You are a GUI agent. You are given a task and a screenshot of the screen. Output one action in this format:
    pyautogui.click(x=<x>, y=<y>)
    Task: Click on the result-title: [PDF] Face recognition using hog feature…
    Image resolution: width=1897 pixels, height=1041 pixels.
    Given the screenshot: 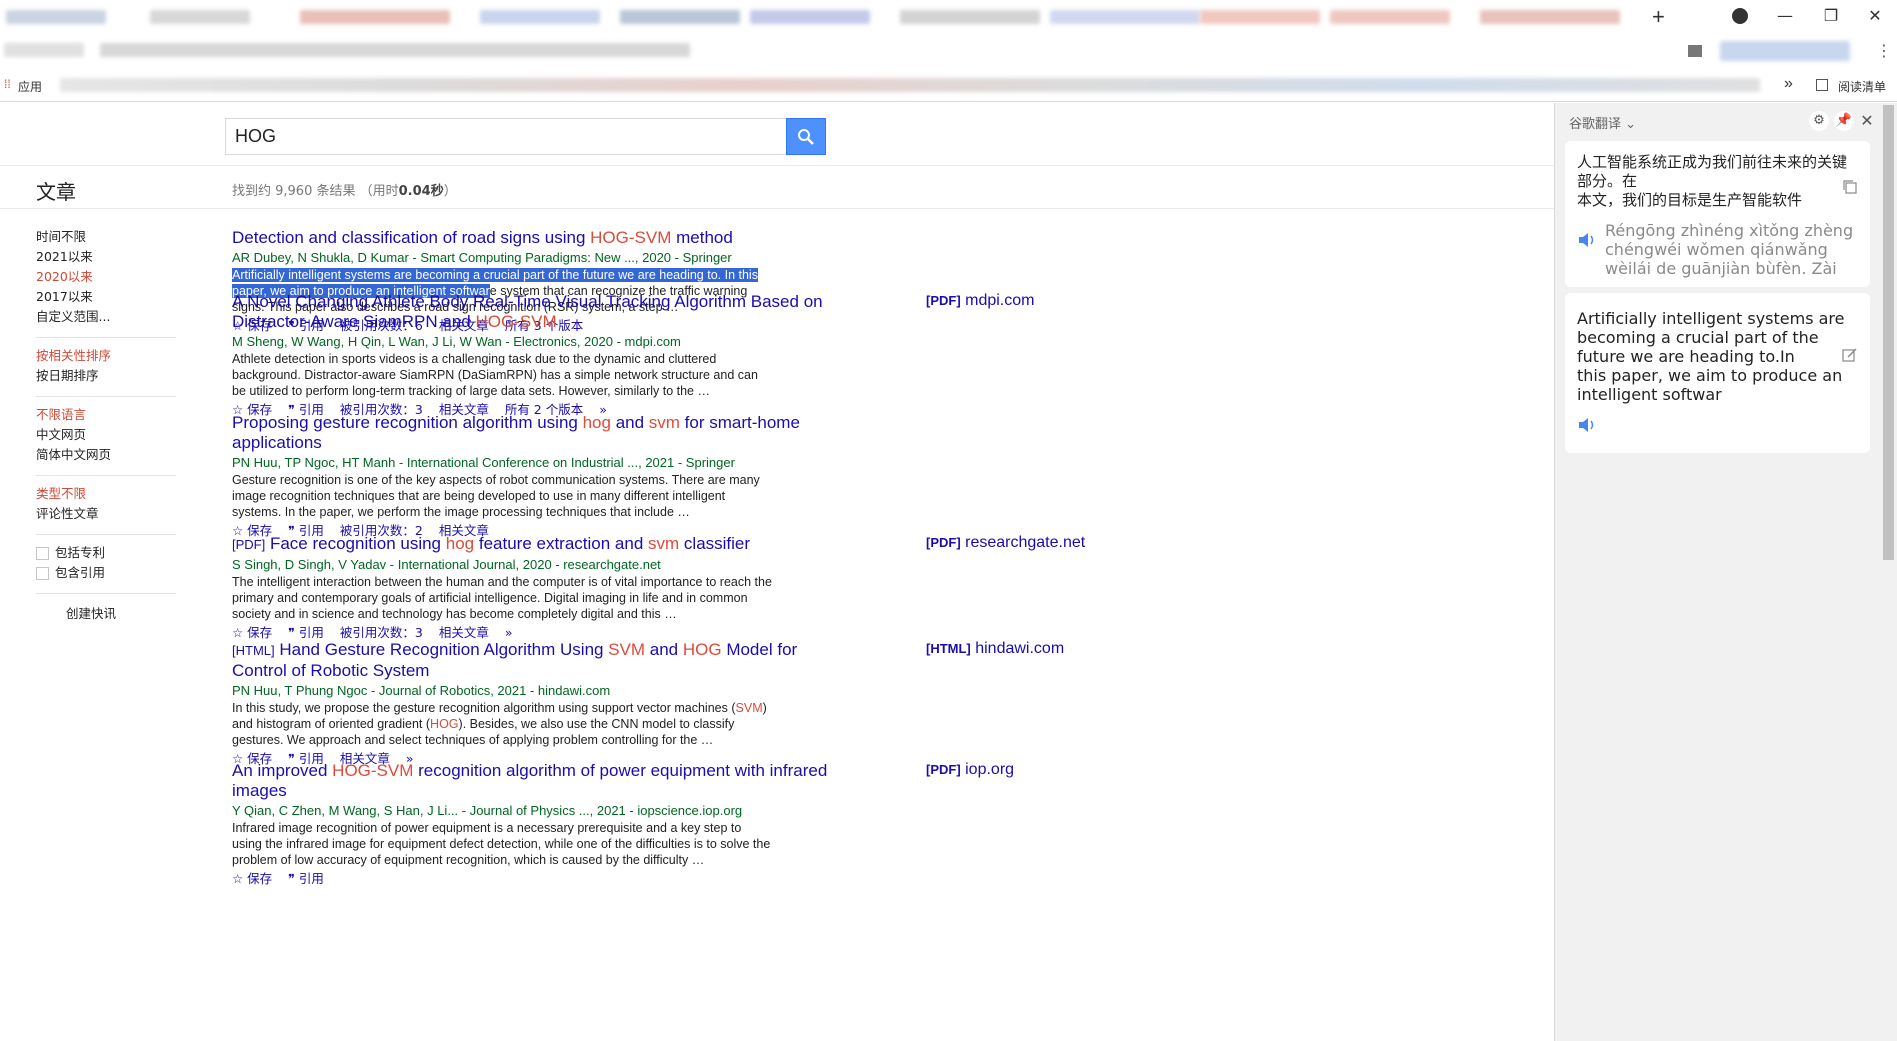 What is the action you would take?
    pyautogui.click(x=532, y=544)
    